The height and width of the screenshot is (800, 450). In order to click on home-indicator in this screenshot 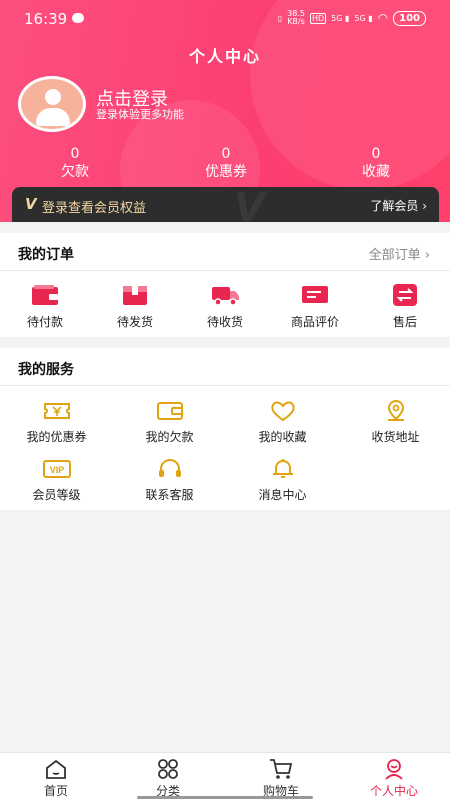, I will do `click(225, 797)`.